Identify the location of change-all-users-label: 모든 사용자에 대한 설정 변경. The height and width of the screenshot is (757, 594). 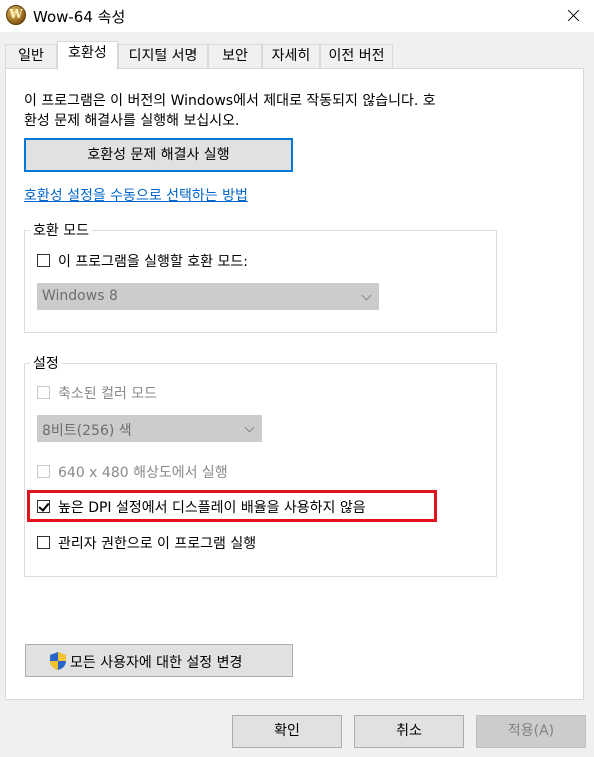
(156, 663).